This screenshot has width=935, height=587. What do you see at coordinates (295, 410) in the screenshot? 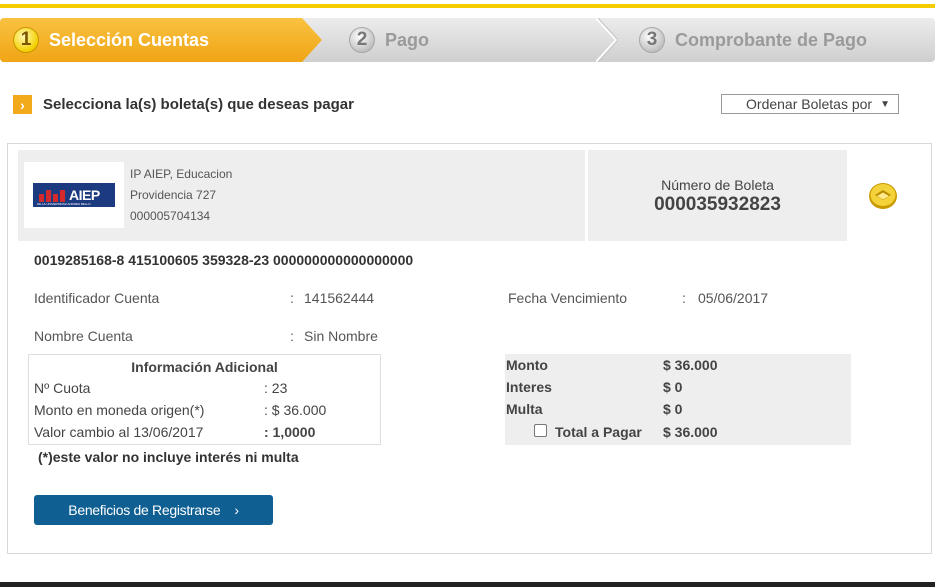
I see `adicional-row-value: : $ 36.000` at bounding box center [295, 410].